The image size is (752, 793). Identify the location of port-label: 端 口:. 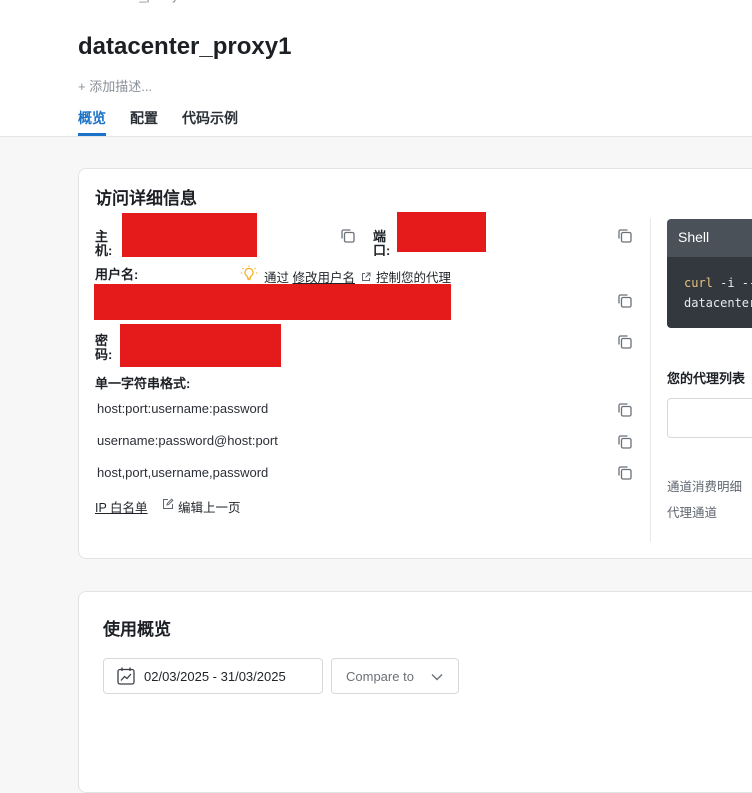
(382, 243).